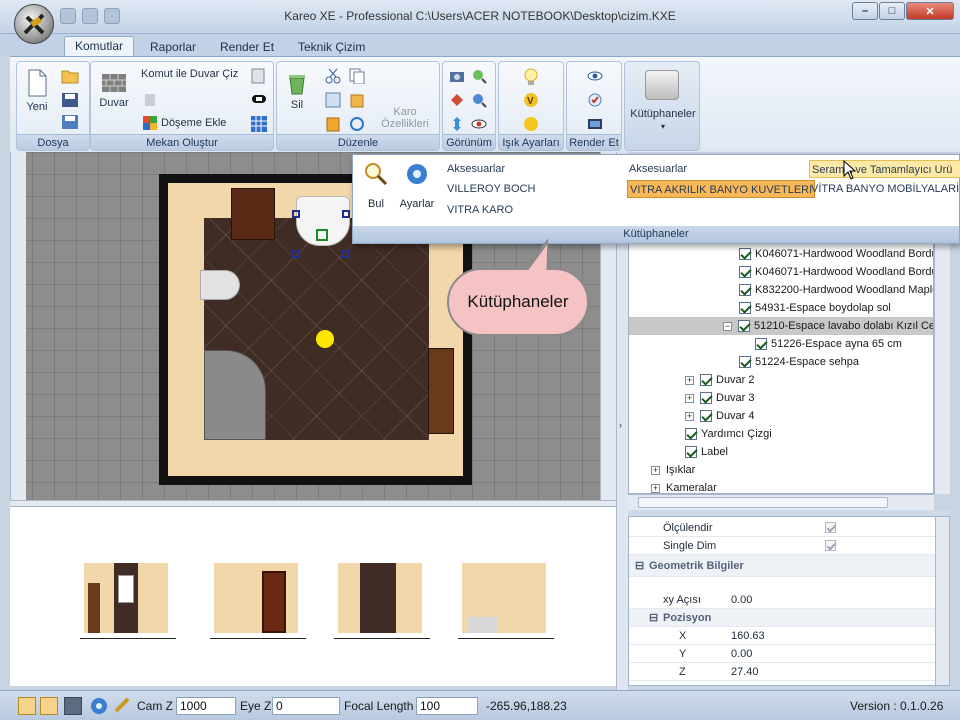  Describe the element at coordinates (782, 546) in the screenshot. I see `property-row: Single Dim` at that location.